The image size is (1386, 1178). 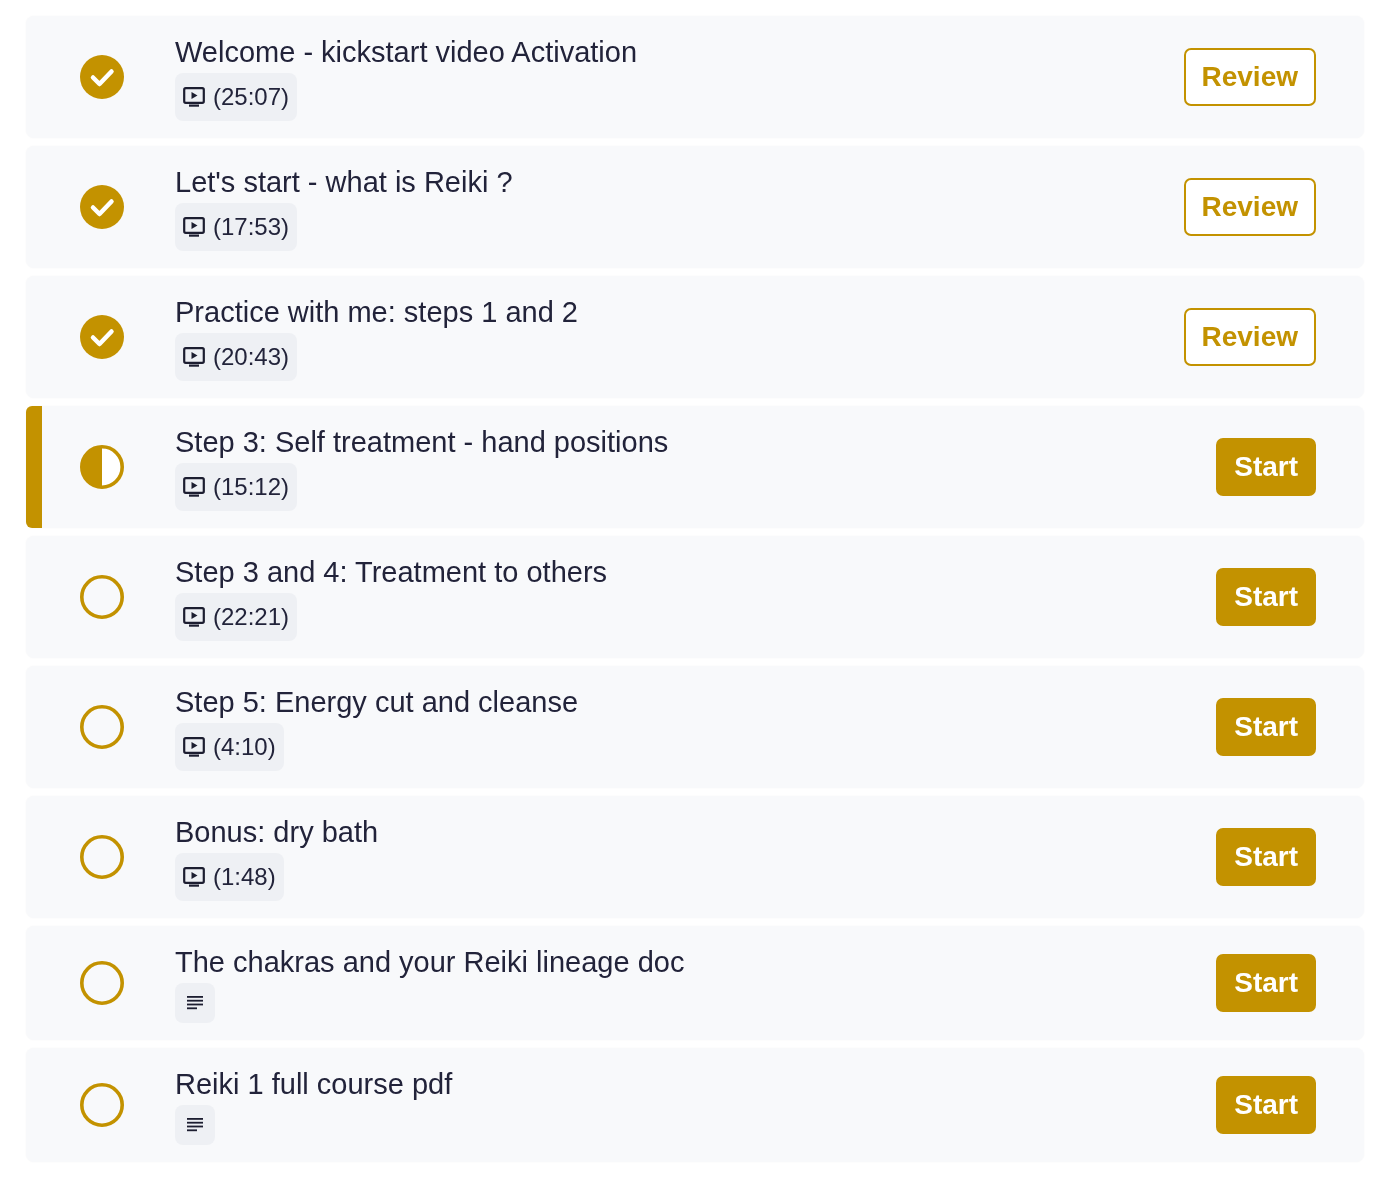 I want to click on lesson-row: Step 3: Self treatment - hand positions (15:12) Start, so click(x=695, y=467).